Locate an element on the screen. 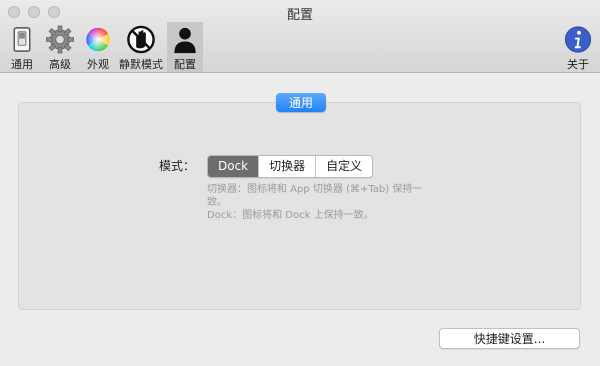 The height and width of the screenshot is (366, 600). mode-option-dock: Dock is located at coordinates (233, 166).